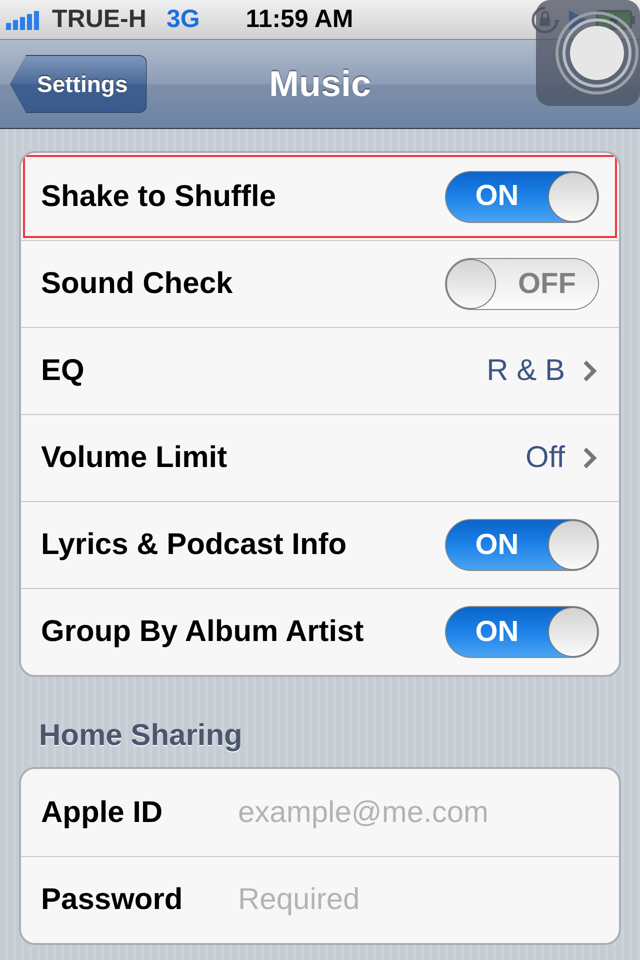 The width and height of the screenshot is (640, 960). What do you see at coordinates (63, 371) in the screenshot?
I see `setting-label: EQ` at bounding box center [63, 371].